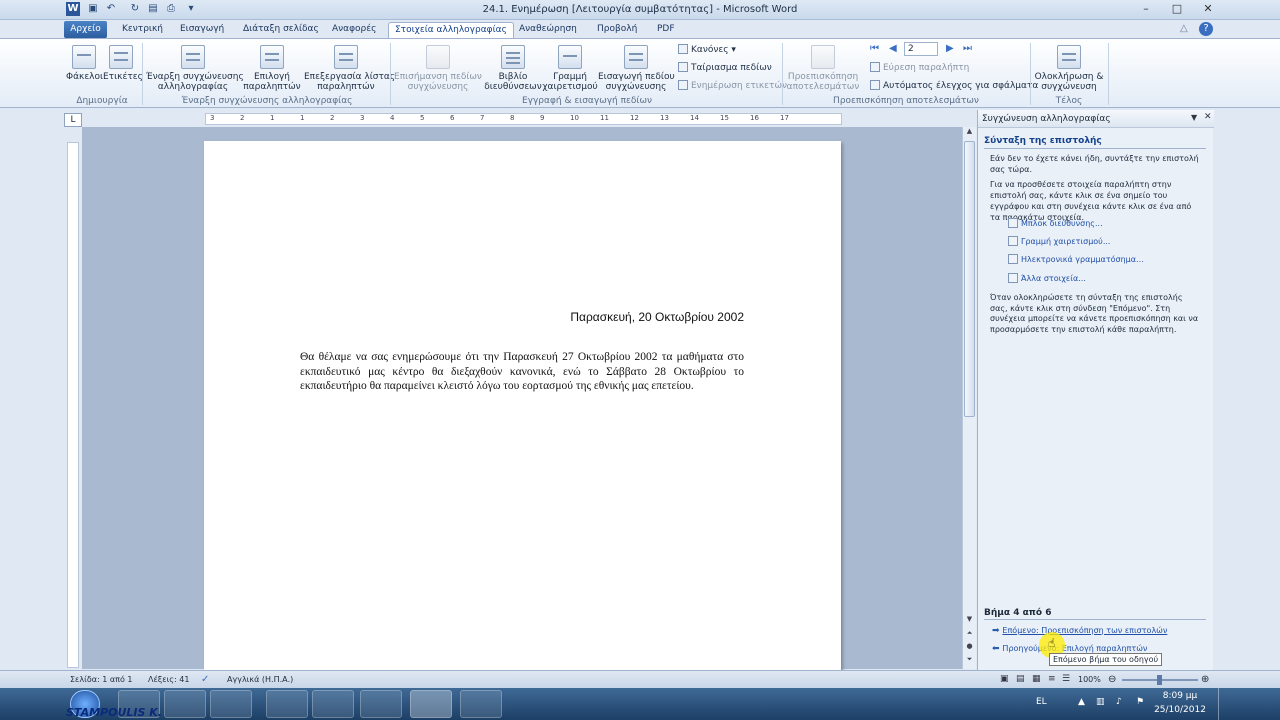 This screenshot has width=1280, height=720. Describe the element at coordinates (548, 30) in the screenshot. I see `tab-review: Αναθεώρηση` at that location.